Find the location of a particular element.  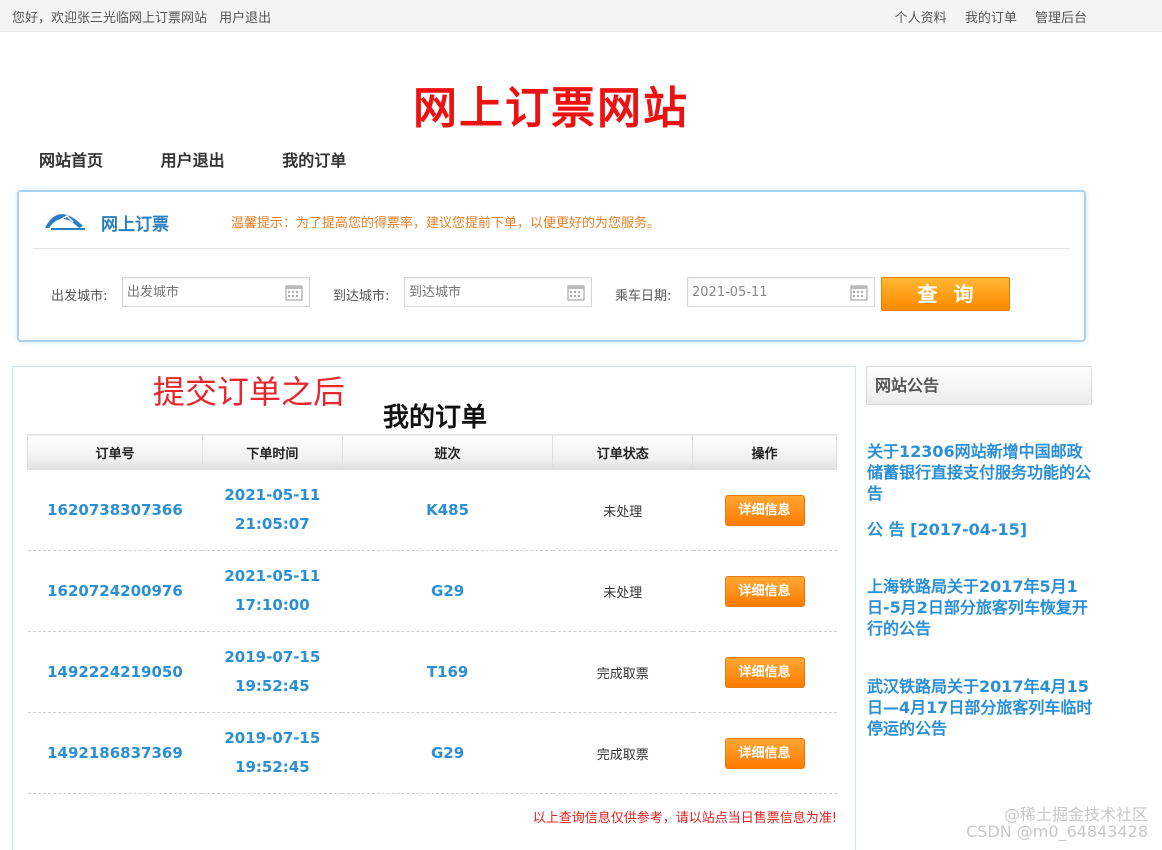

order-id: 1620738307366 is located at coordinates (115, 510).